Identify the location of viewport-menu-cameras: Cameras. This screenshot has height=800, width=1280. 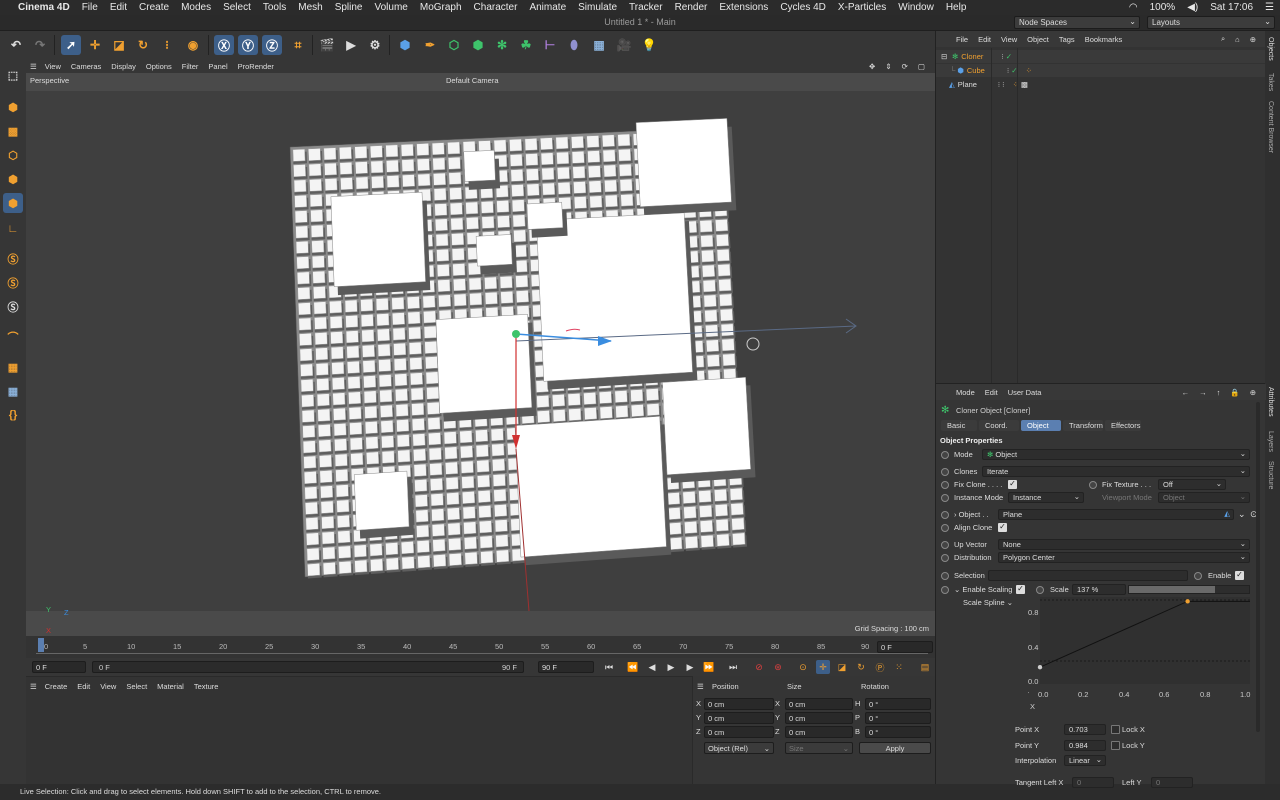
(86, 66).